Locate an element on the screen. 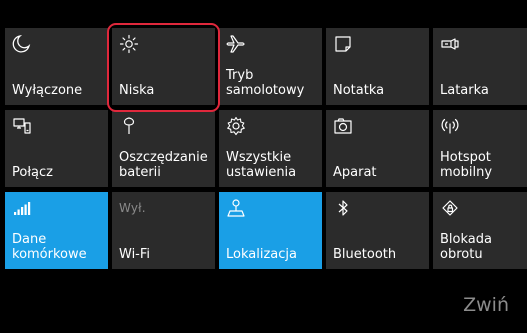  tile-label: Latarka is located at coordinates (464, 90).